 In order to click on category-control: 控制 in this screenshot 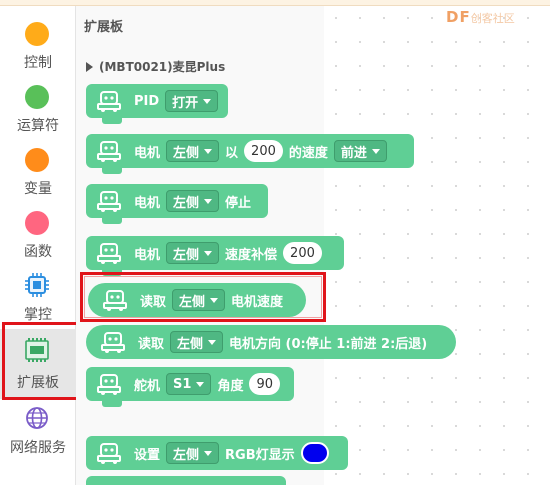, I will do `click(38, 45)`.